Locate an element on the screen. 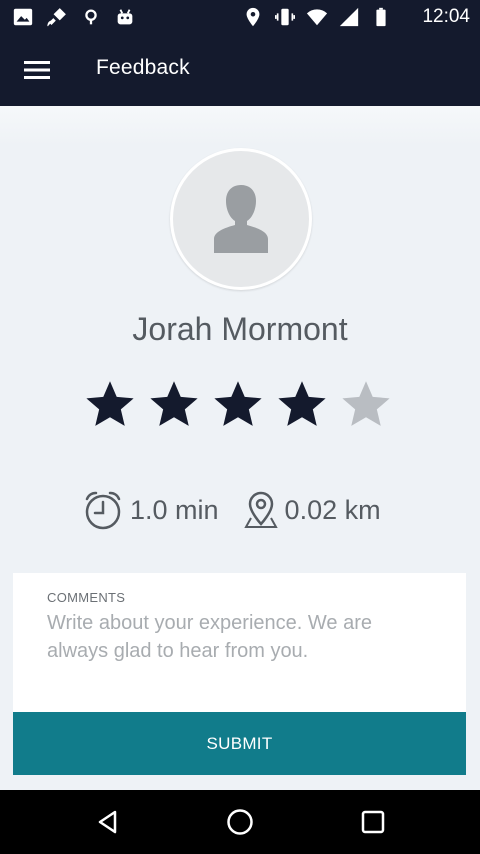 The image size is (480, 854). driver-name: Jorah Mormont is located at coordinates (240, 329).